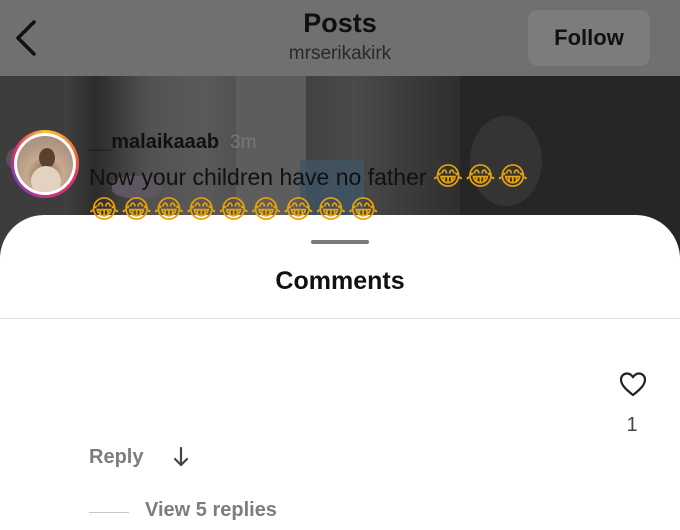  What do you see at coordinates (589, 38) in the screenshot?
I see `follow-button: Follow` at bounding box center [589, 38].